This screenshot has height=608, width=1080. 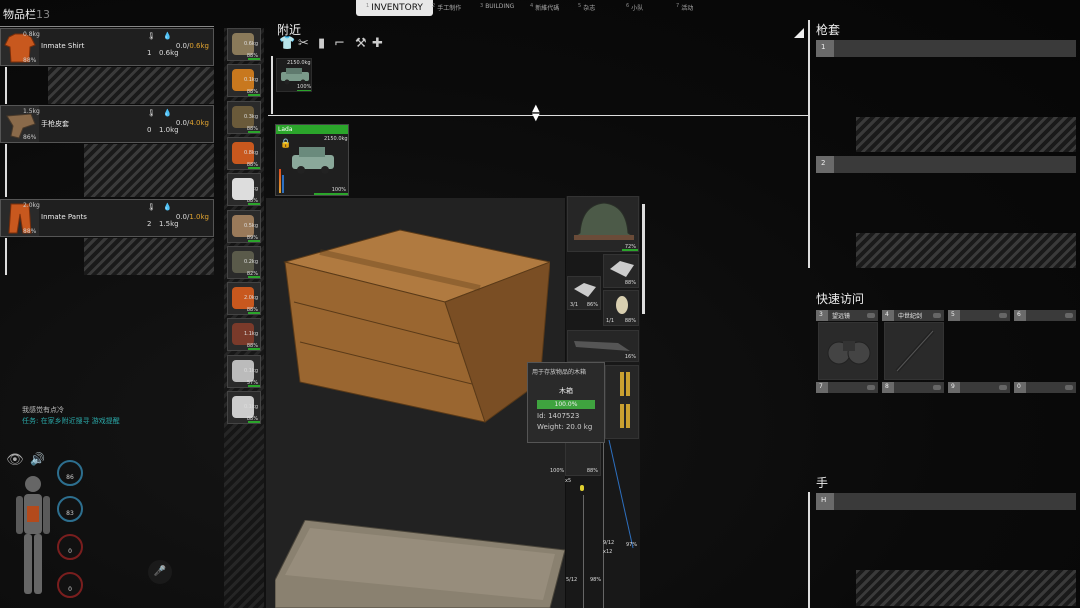 I want to click on resize-handle-icon: ▲ ▼, so click(x=536, y=113).